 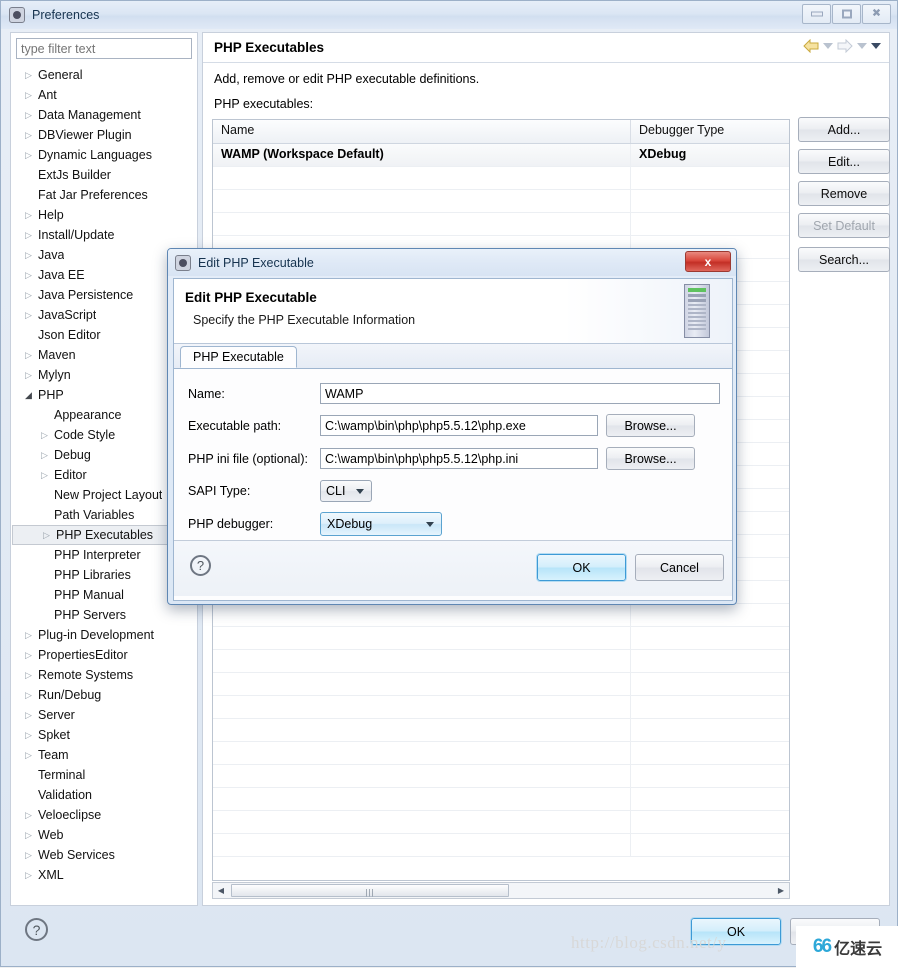 I want to click on sidebar-item-dynamic-languages: ▷ Dynamic Languages, so click(x=104, y=155).